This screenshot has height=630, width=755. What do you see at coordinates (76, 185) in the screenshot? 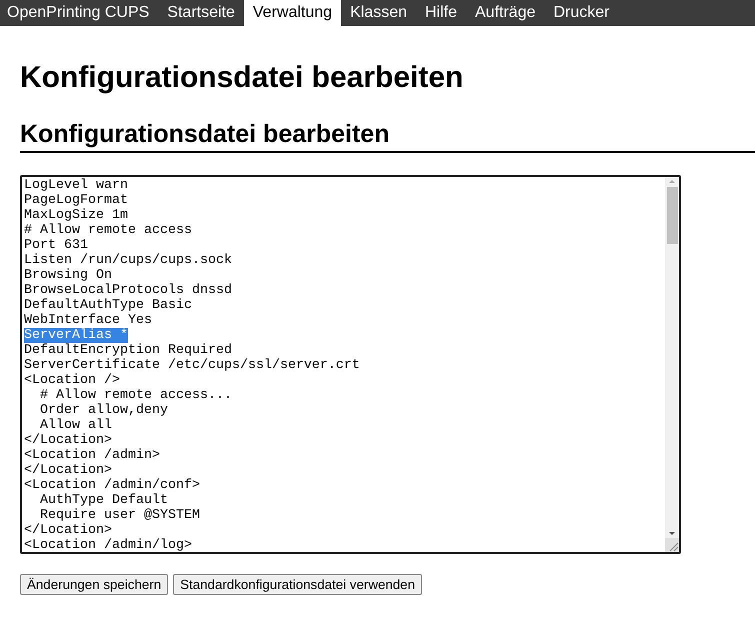
I see `config-line: LogLevel warn` at bounding box center [76, 185].